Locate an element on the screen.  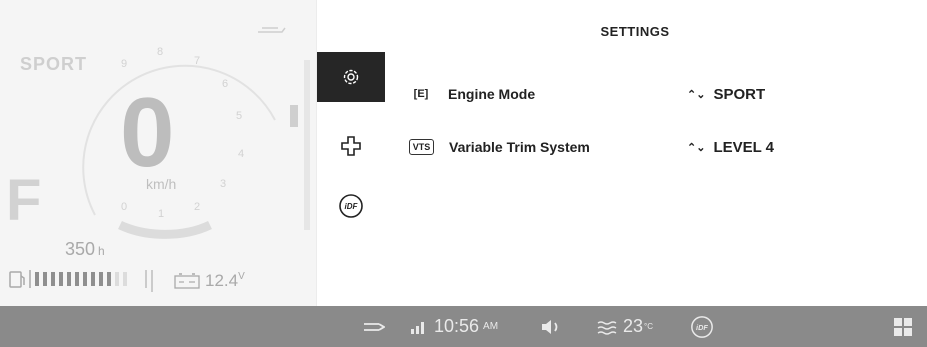
water-temp-value: 23 is located at coordinates (633, 326).